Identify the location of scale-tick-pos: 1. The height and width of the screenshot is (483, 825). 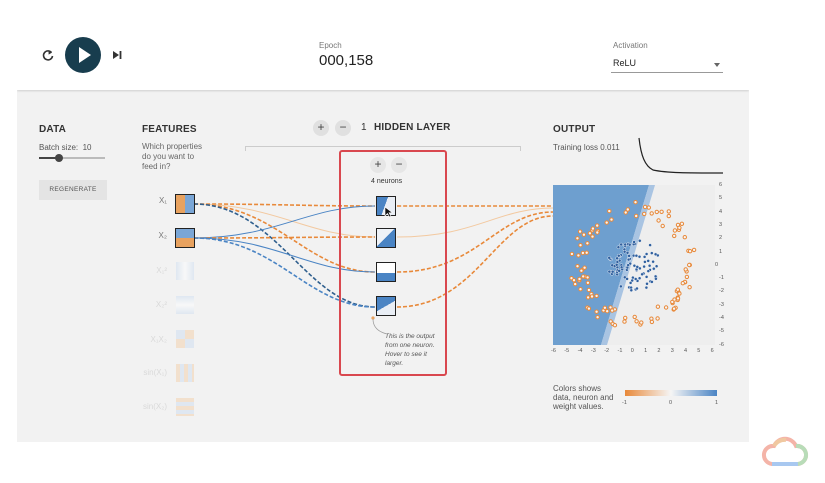
(717, 403).